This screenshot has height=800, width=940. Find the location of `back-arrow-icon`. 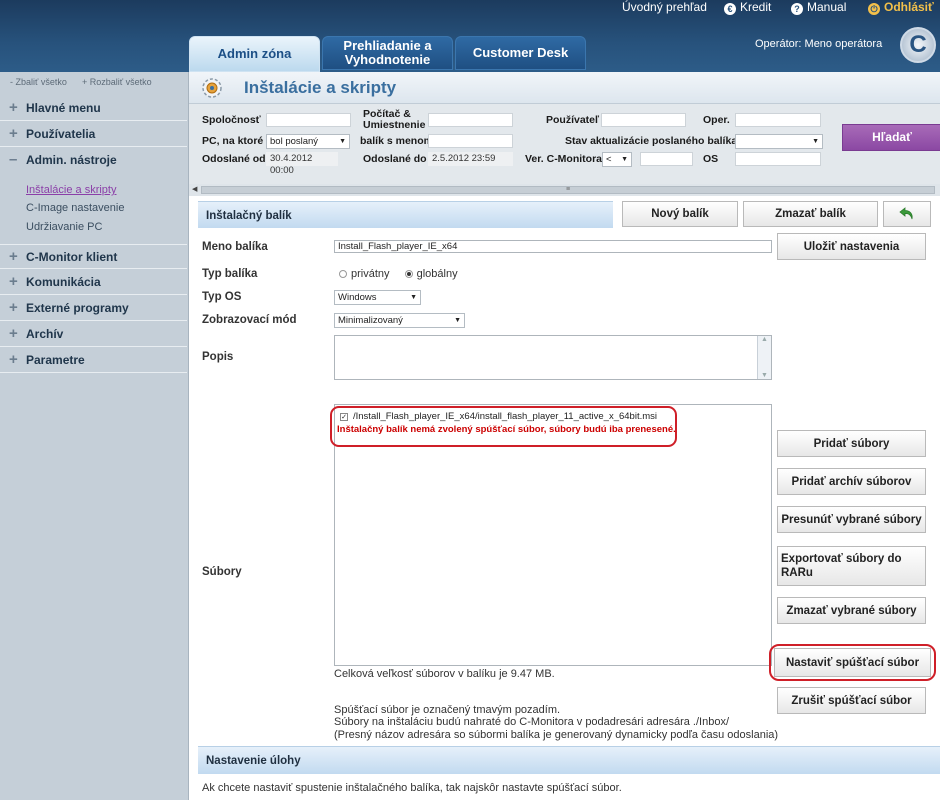

back-arrow-icon is located at coordinates (906, 213).